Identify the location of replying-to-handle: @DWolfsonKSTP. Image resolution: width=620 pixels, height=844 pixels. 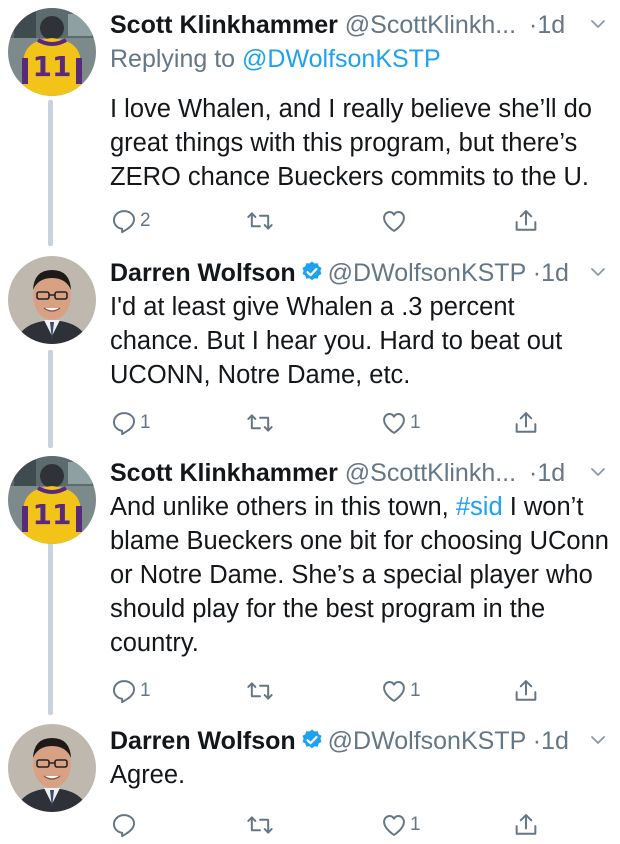
(341, 59).